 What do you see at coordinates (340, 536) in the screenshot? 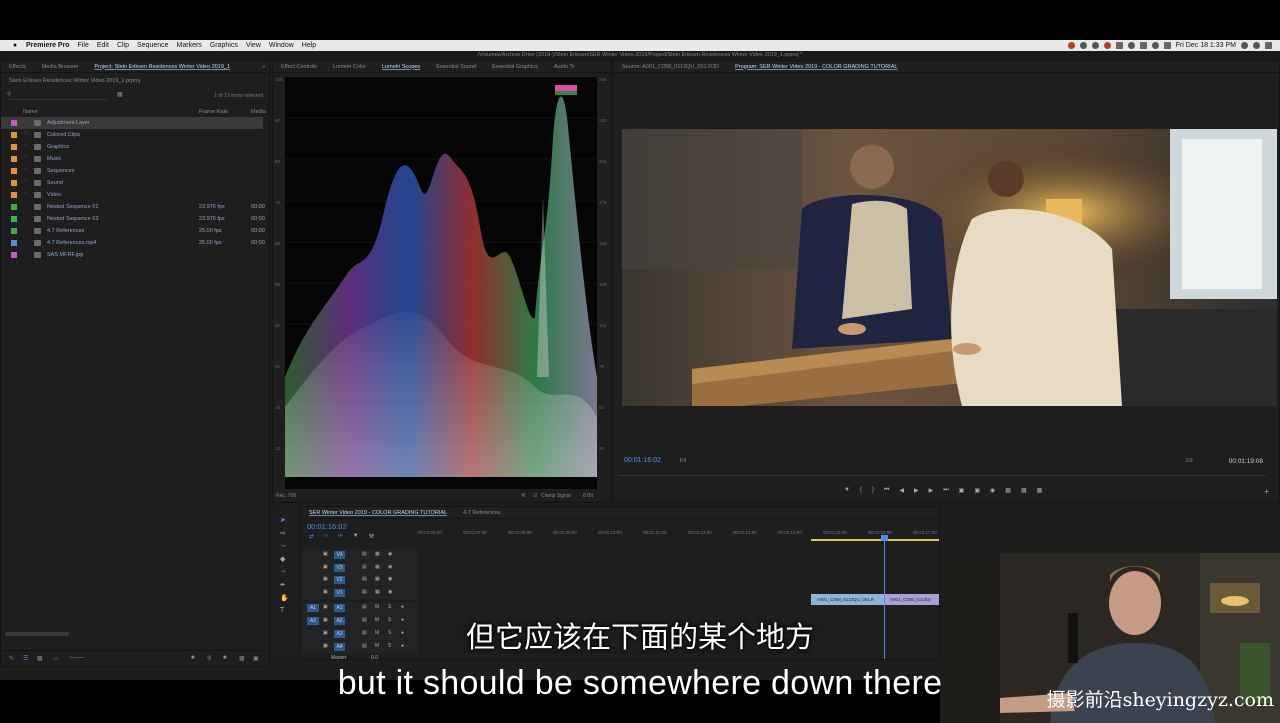
I see `linked-selection-icon: ∞` at bounding box center [340, 536].